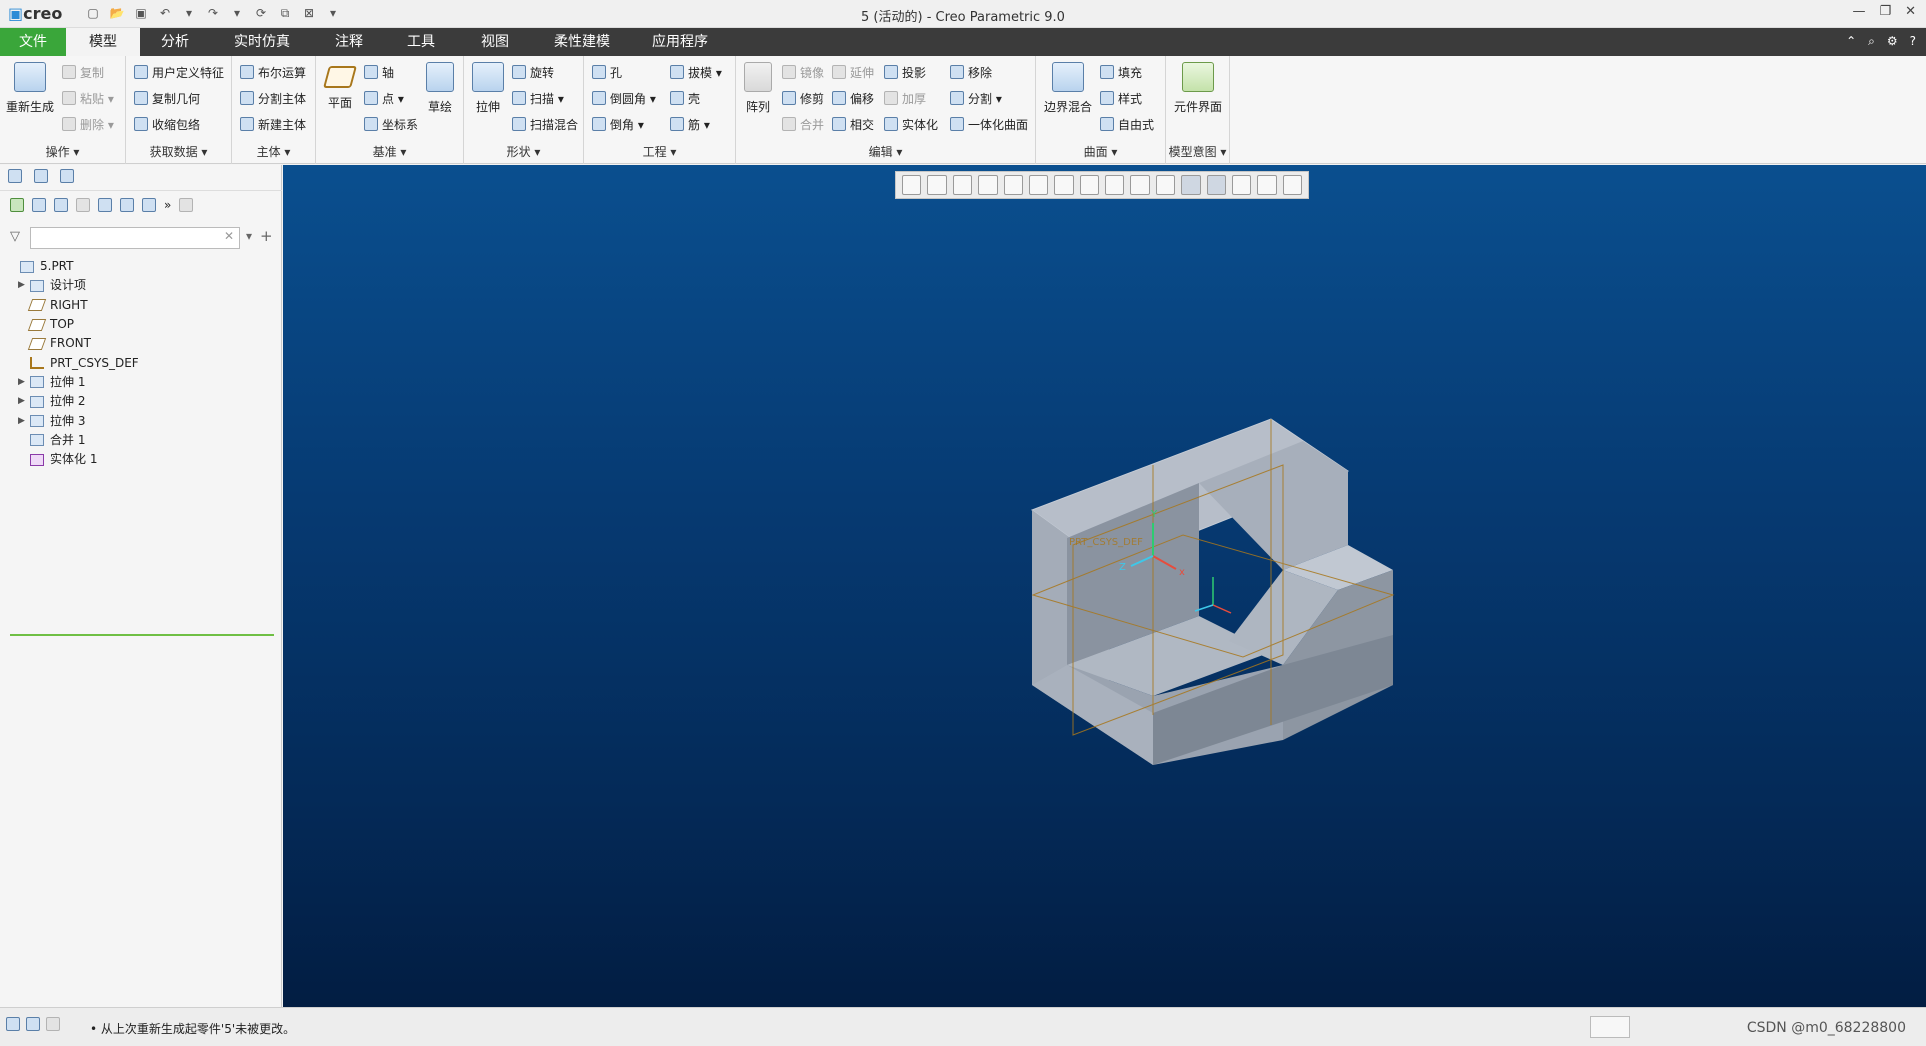  I want to click on undo-dropdown-icon: ▾, so click(189, 13).